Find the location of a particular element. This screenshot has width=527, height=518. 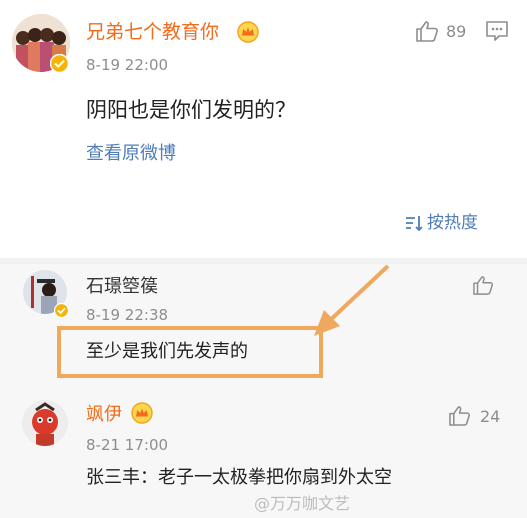

arrow-annotation-icon is located at coordinates (352, 300).